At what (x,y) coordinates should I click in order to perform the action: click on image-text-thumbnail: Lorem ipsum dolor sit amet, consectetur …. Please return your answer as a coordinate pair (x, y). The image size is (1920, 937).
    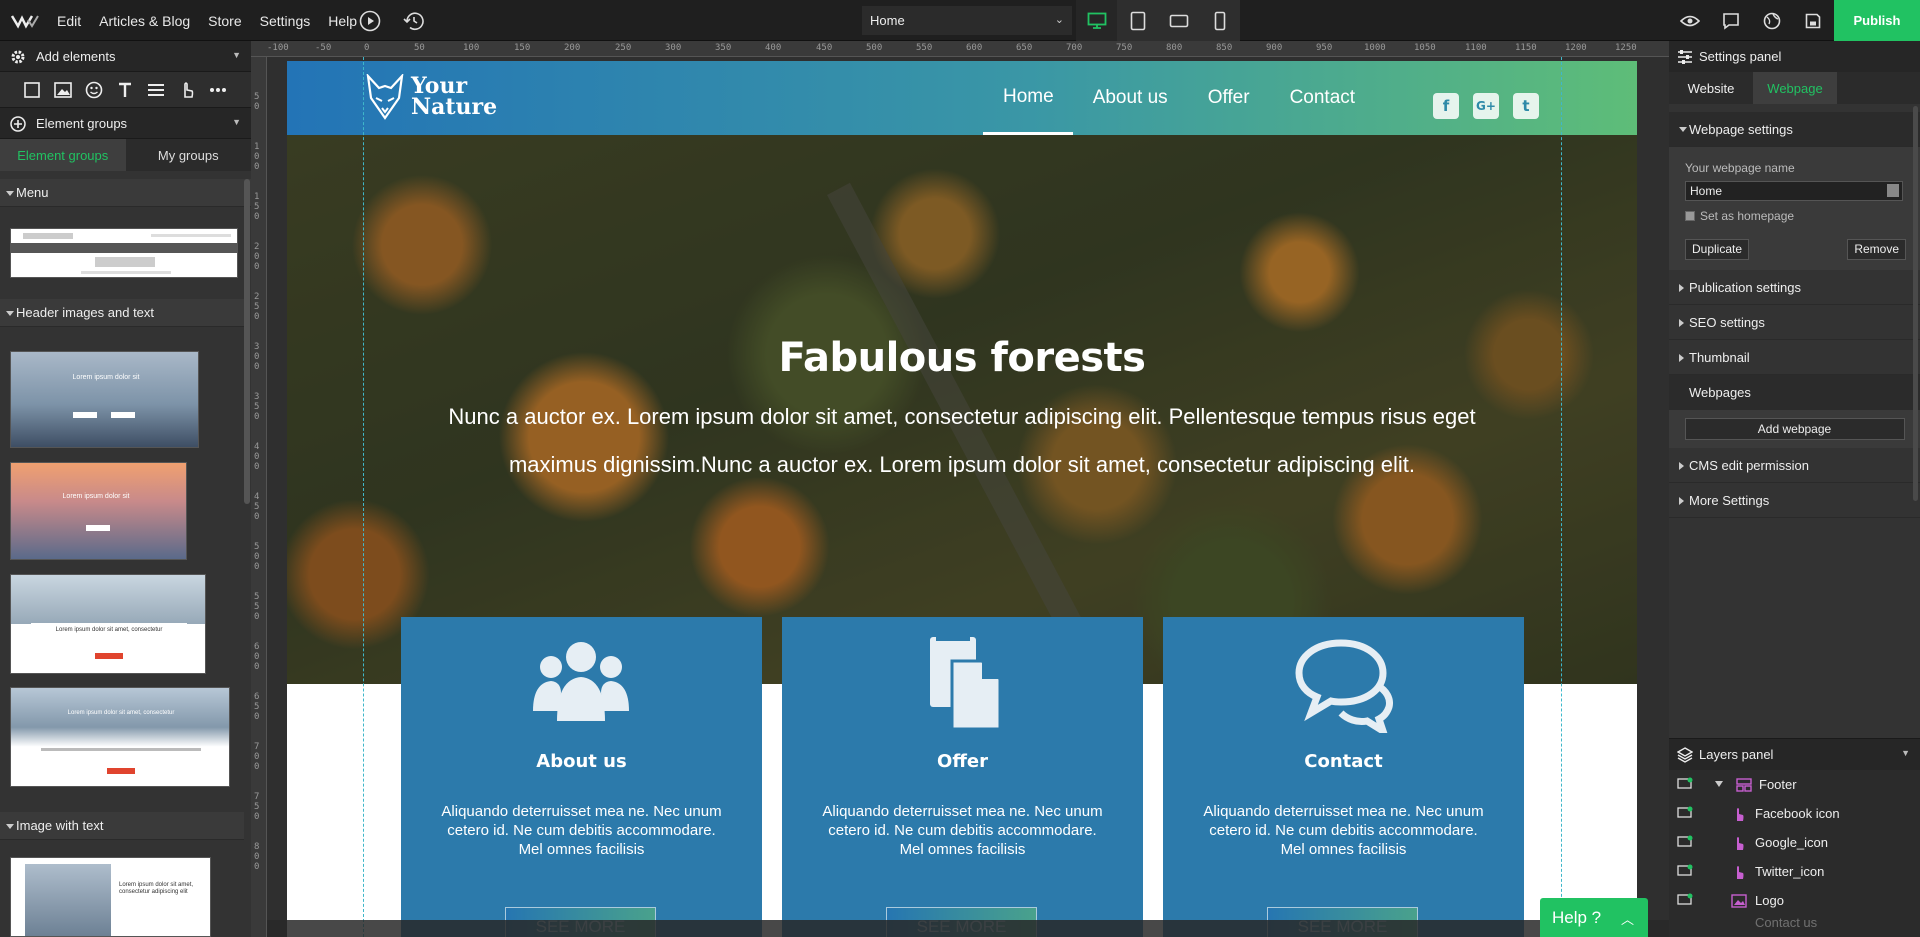
    Looking at the image, I should click on (110, 897).